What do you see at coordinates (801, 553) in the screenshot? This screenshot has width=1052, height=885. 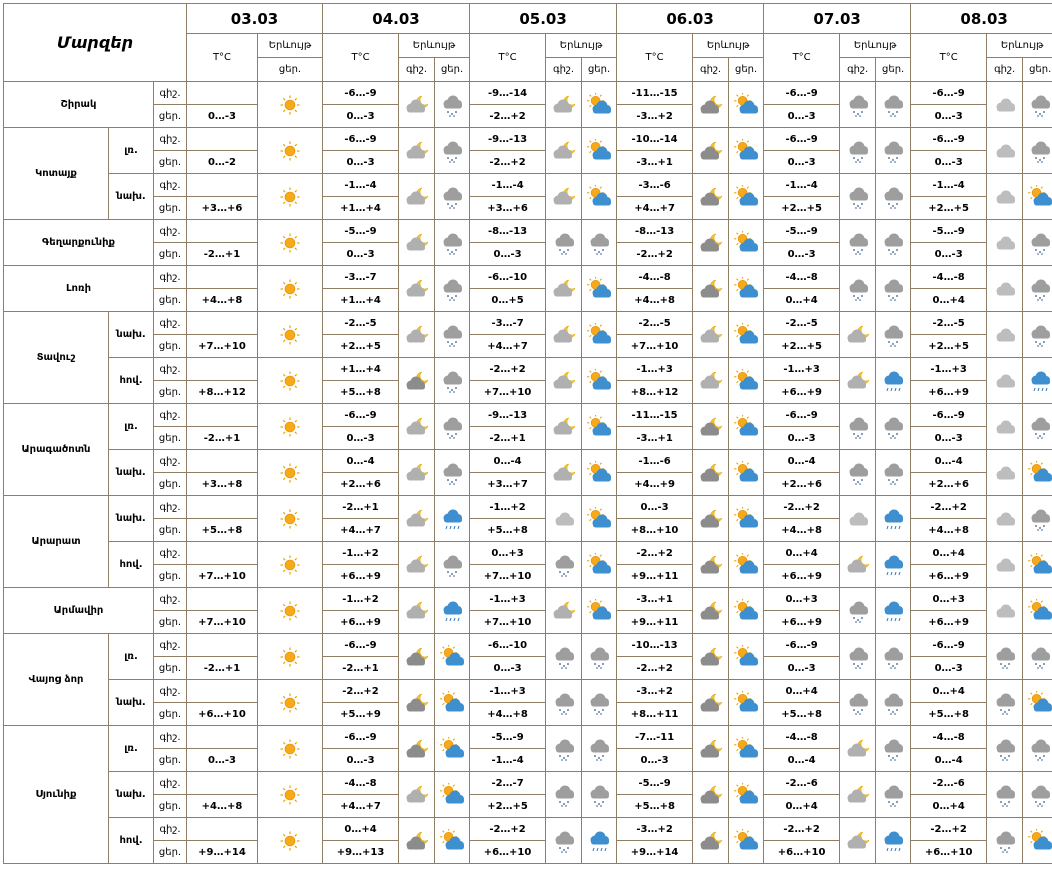 I see `temp-value: 0…+4` at bounding box center [801, 553].